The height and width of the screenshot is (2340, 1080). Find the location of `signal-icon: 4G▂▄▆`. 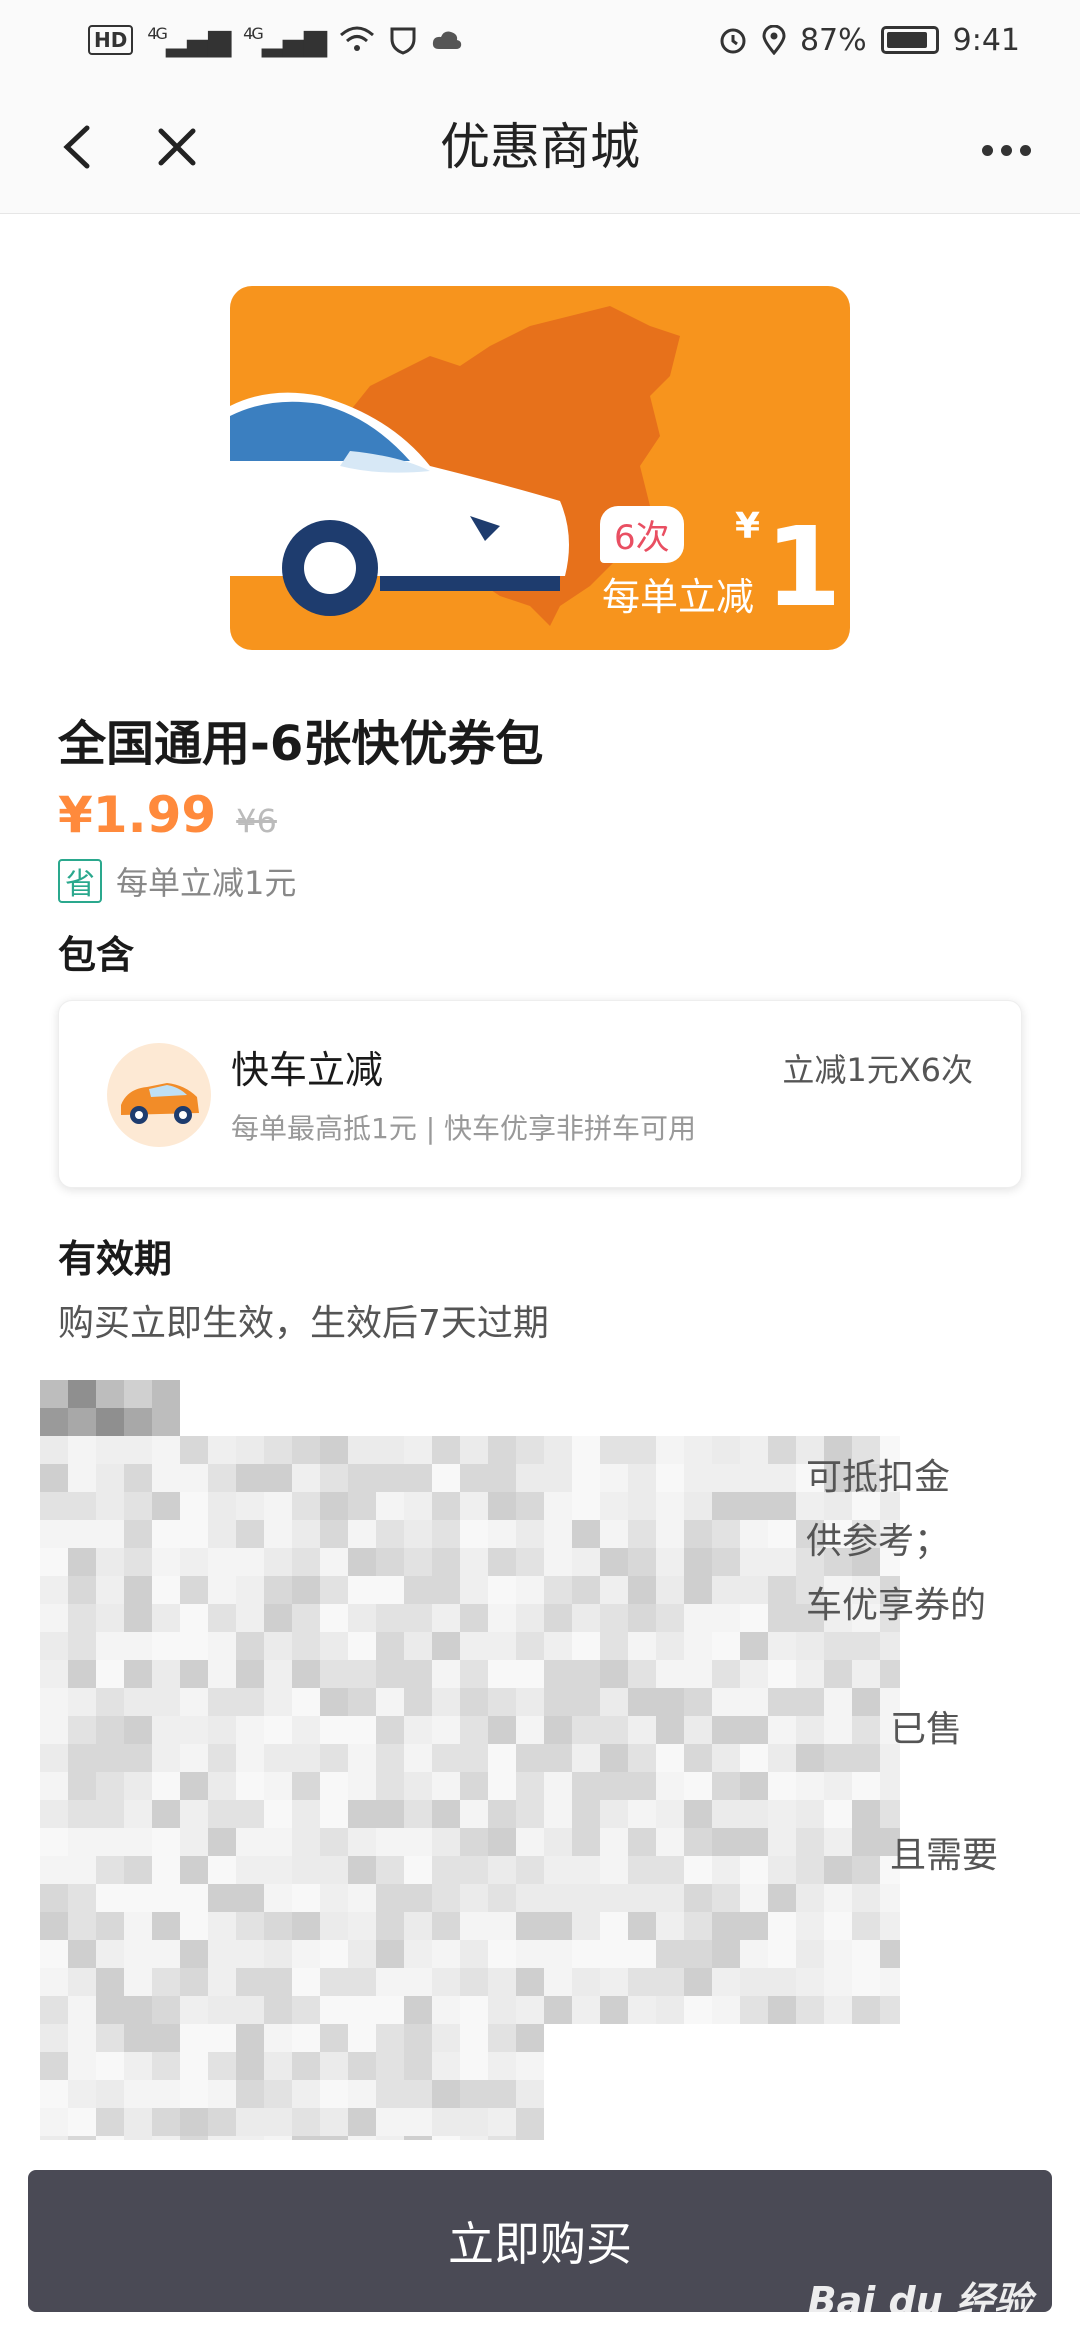

signal-icon: 4G▂▄▆ is located at coordinates (189, 40).